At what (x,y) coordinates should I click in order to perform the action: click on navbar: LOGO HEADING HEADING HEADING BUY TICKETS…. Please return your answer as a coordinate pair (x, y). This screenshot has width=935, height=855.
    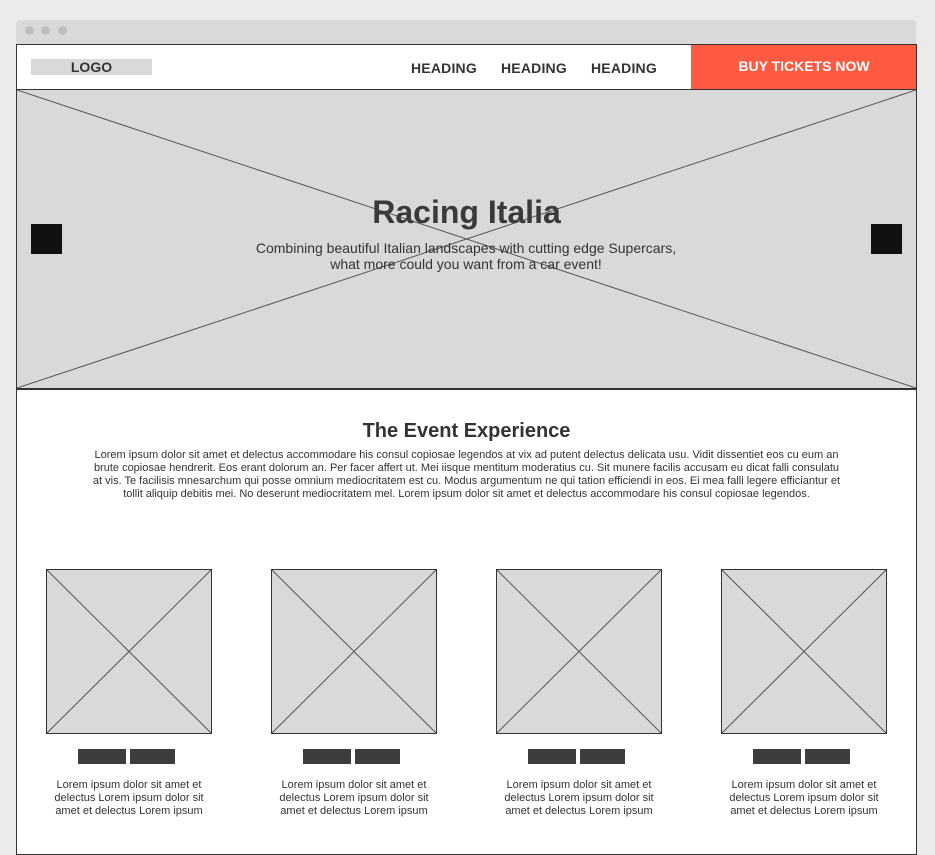
    Looking at the image, I should click on (466, 68).